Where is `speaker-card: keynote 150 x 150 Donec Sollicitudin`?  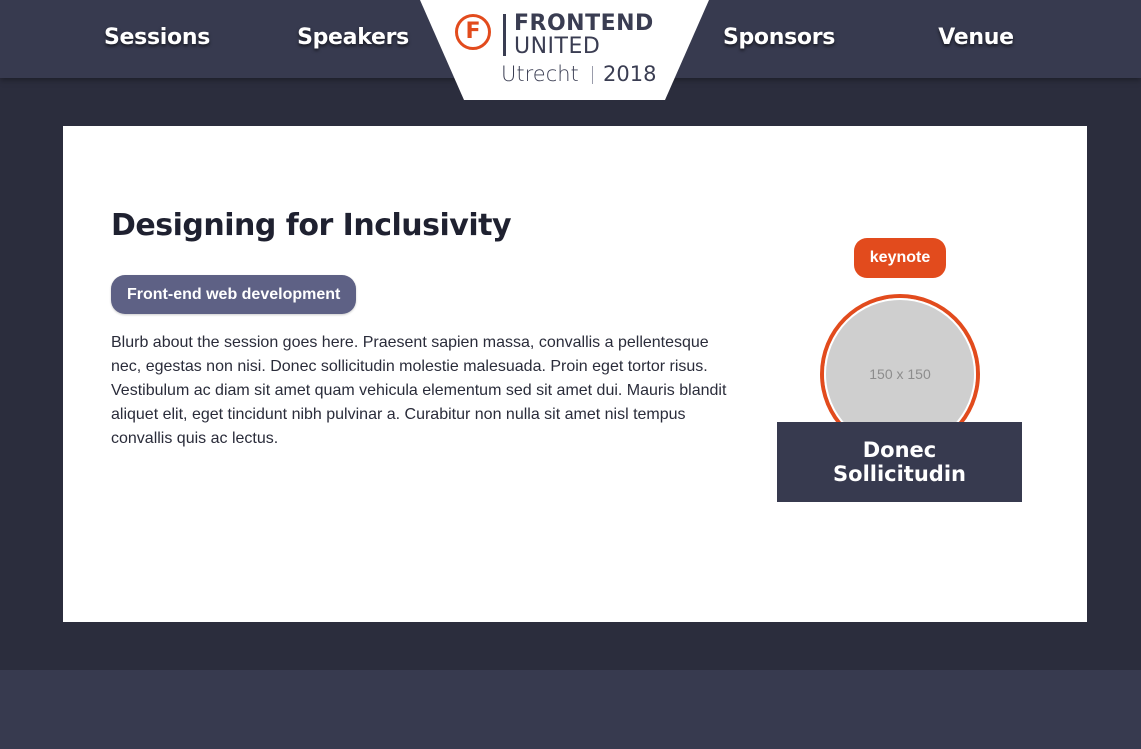
speaker-card: keynote 150 x 150 Donec Sollicitudin is located at coordinates (899, 370).